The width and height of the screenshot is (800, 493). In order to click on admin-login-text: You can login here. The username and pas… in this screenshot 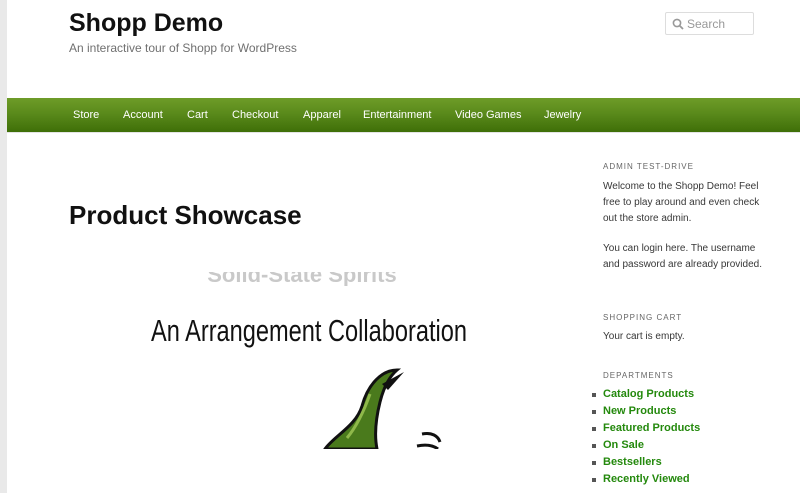, I will do `click(683, 257)`.